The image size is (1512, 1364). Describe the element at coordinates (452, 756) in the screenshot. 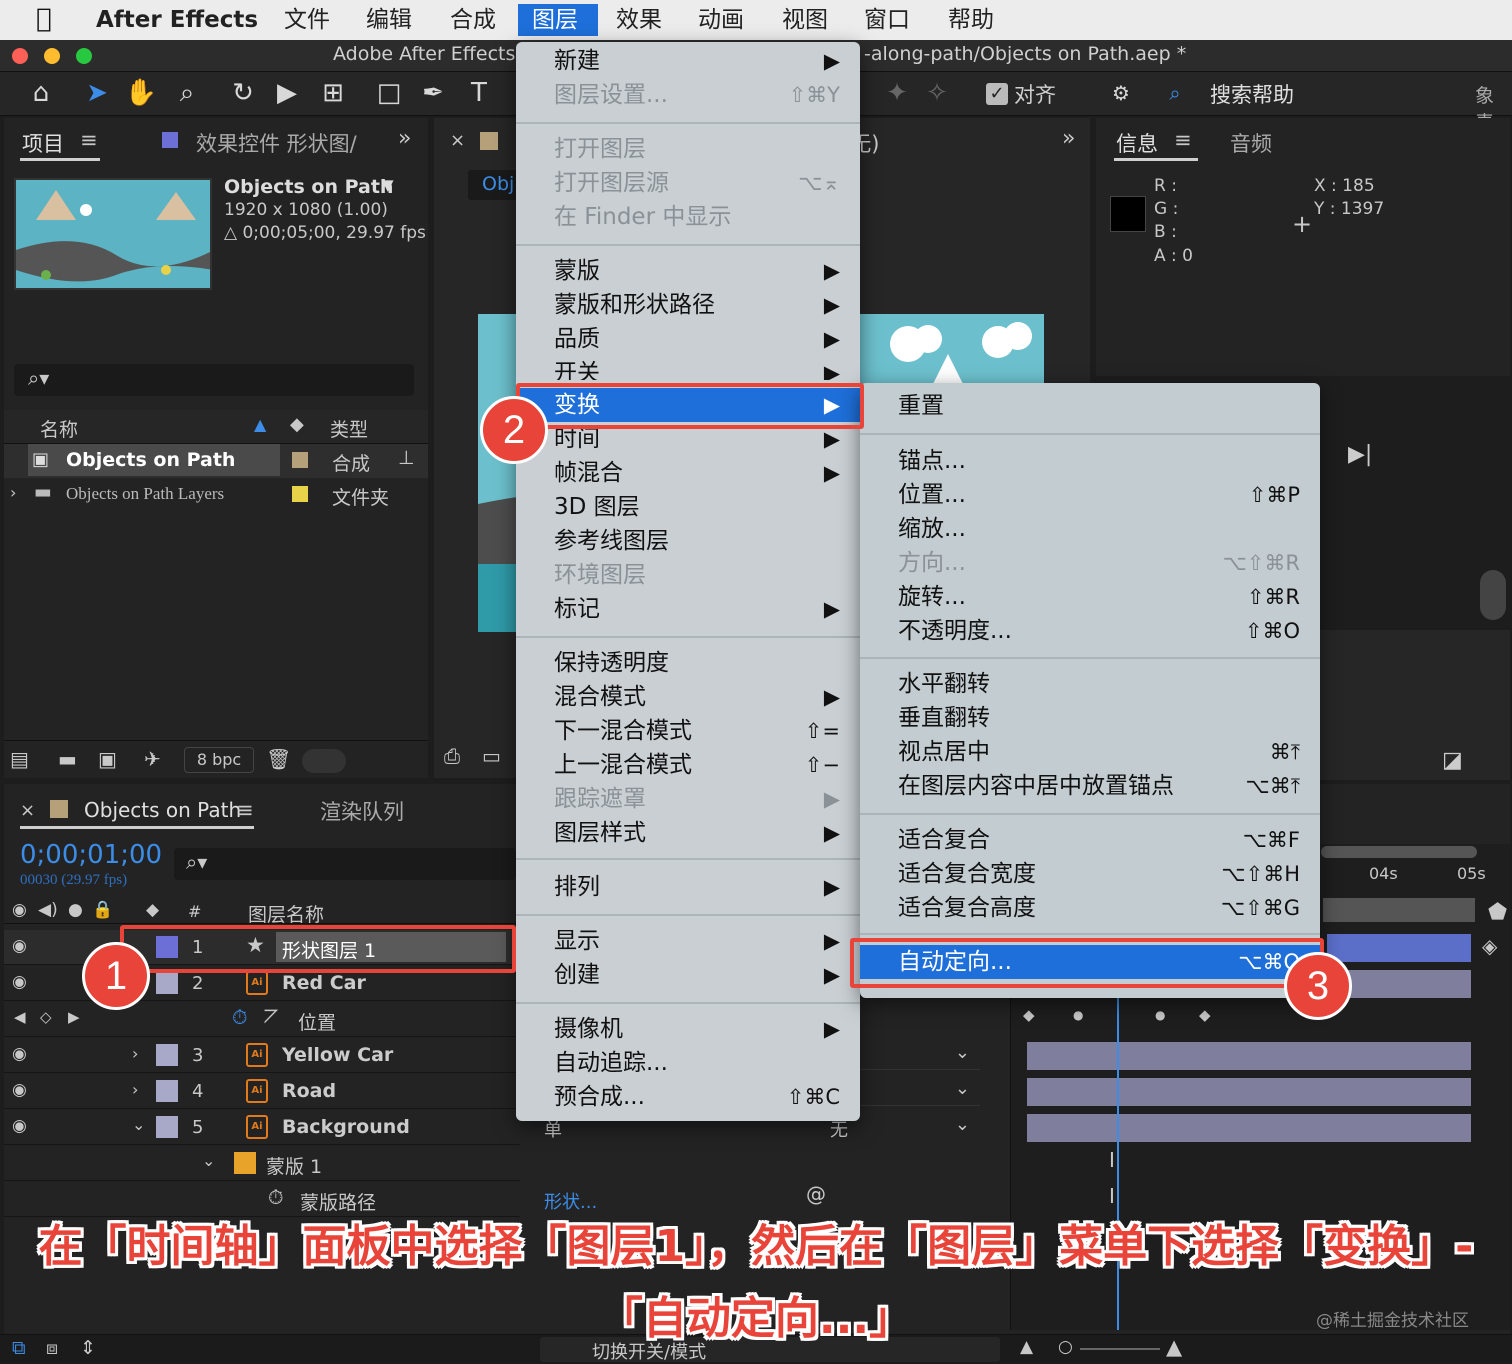

I see `snapshot-icon: ⎙` at that location.